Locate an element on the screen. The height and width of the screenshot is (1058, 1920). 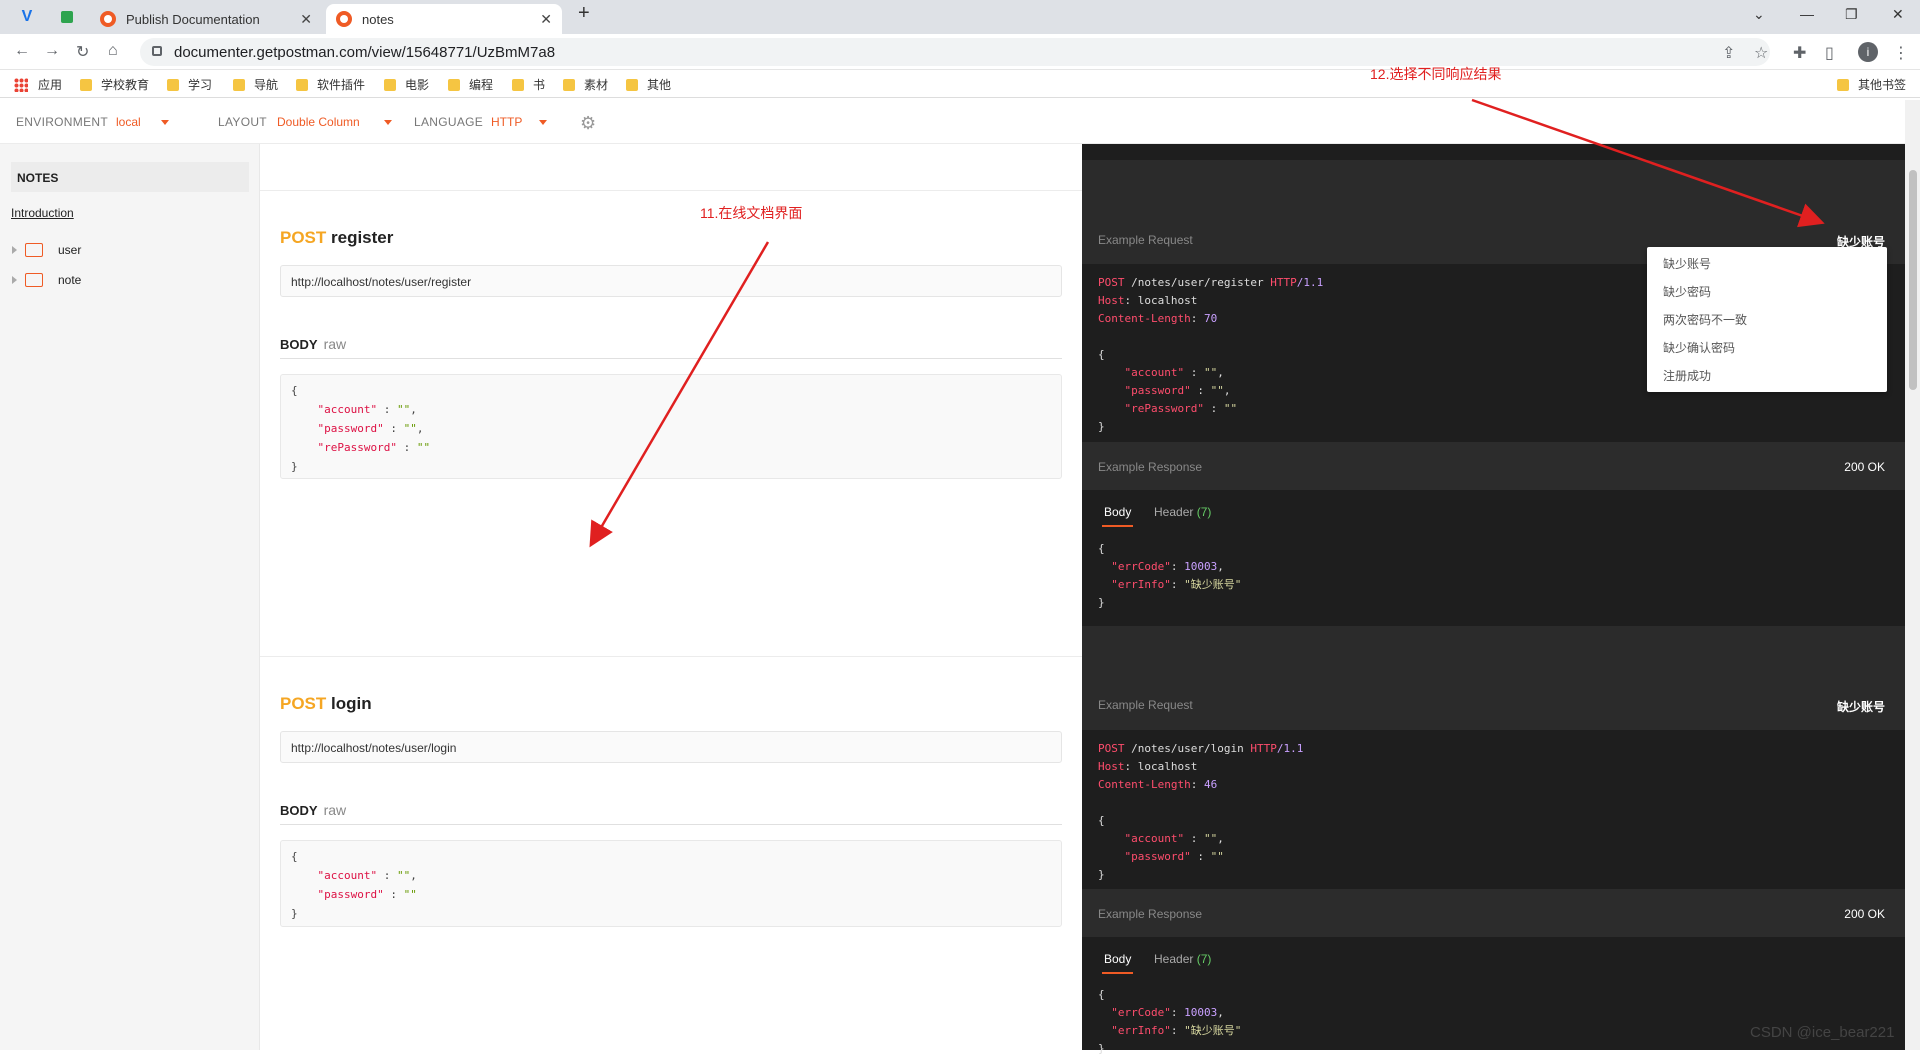
watermark: CSDN @ice_bear221 is located at coordinates (1822, 1032).